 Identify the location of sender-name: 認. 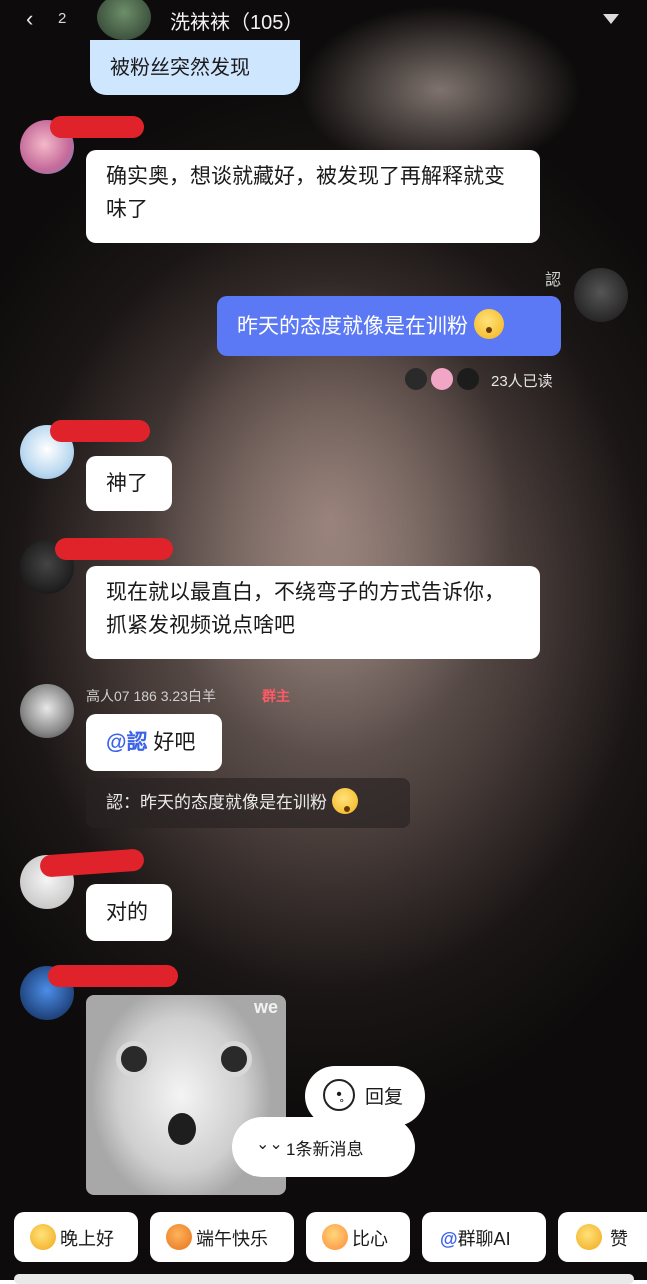
(552, 280).